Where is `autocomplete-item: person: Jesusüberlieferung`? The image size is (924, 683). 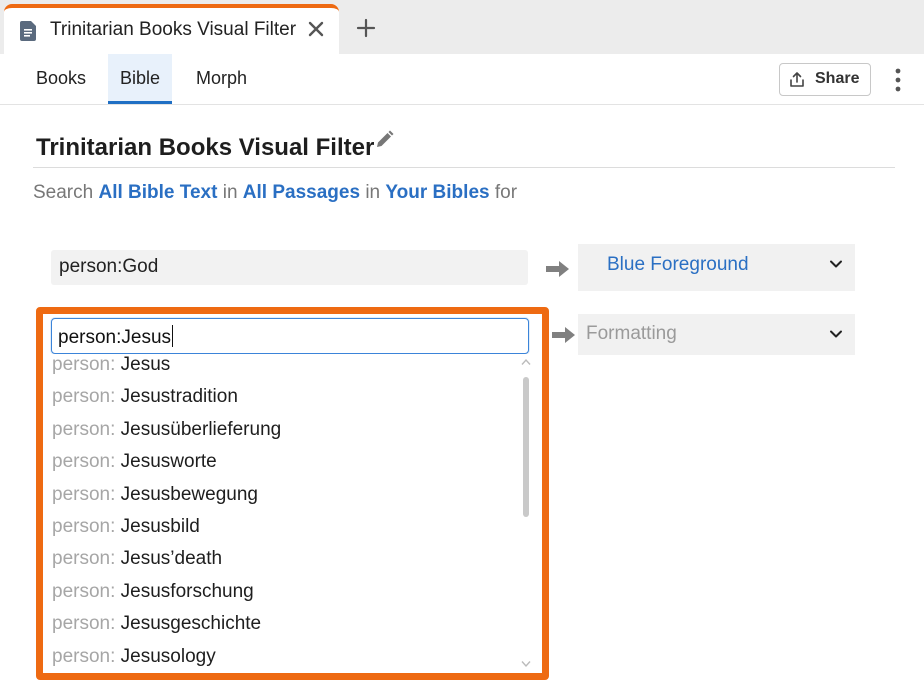 autocomplete-item: person: Jesusüberlieferung is located at coordinates (166, 435).